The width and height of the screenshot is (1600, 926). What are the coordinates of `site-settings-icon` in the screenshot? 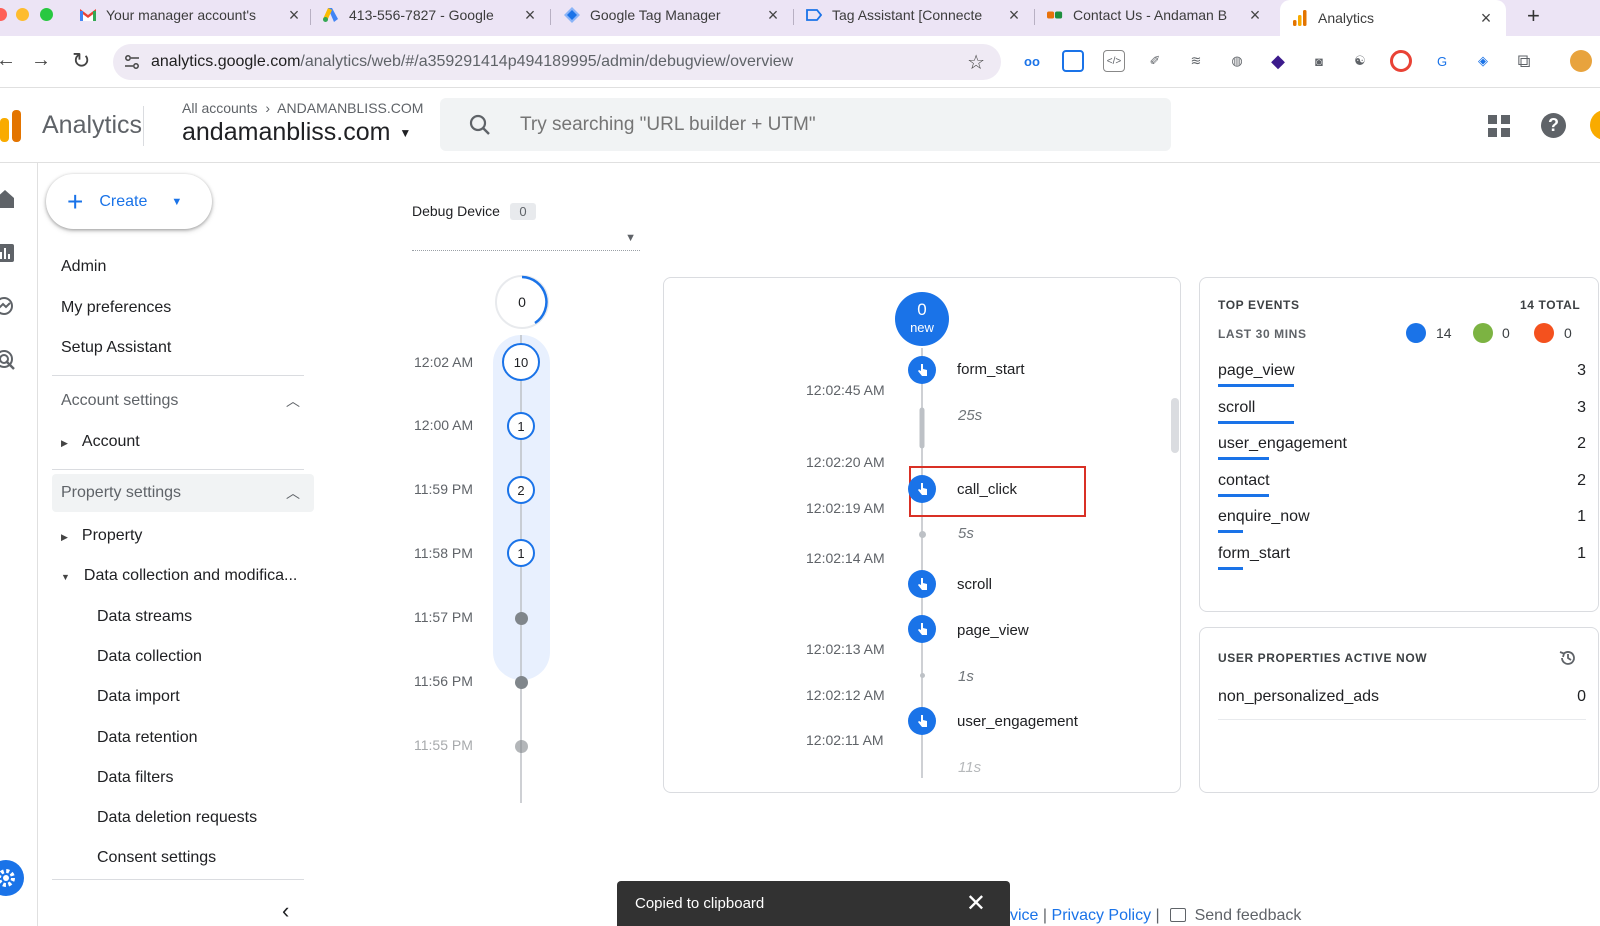 It's located at (132, 62).